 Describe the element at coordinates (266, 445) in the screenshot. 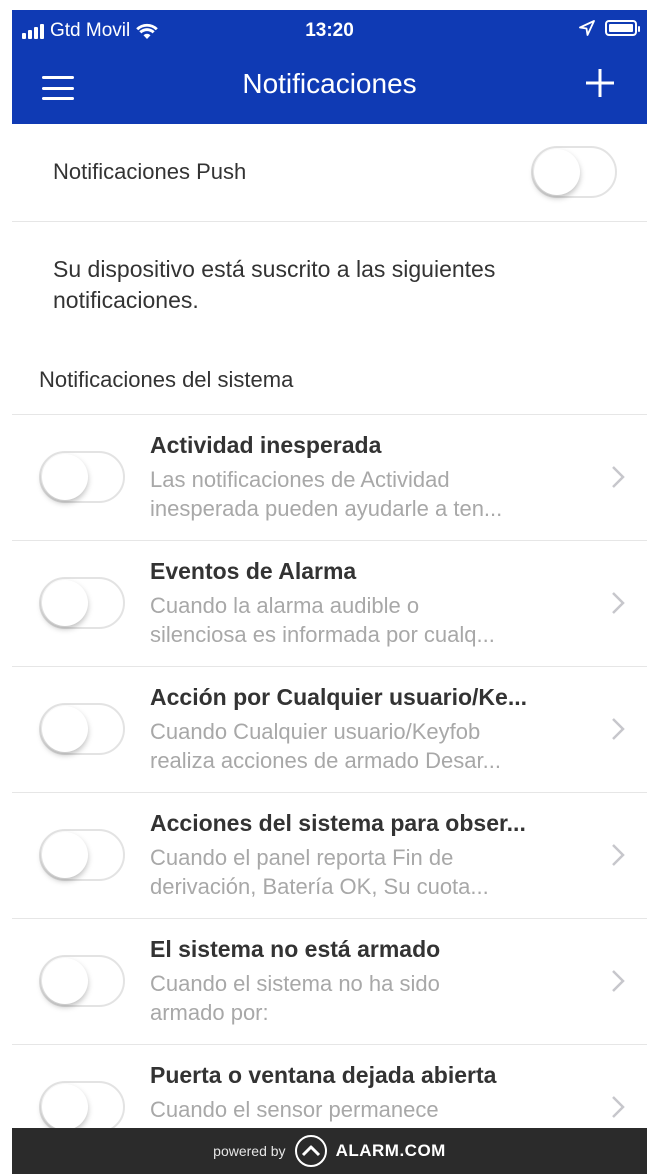

I see `notification-title: Actividad inesperada` at that location.